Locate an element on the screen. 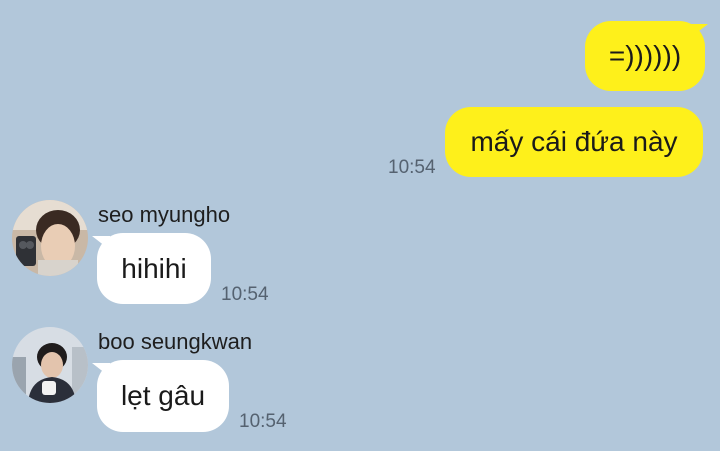 The image size is (720, 451). message-text: mấy cái đứa này is located at coordinates (574, 141).